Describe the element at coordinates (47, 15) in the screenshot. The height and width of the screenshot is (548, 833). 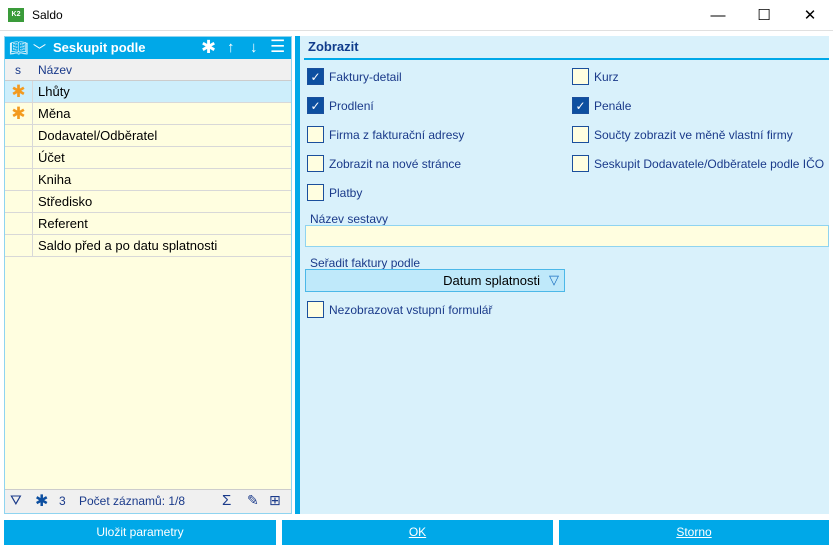
I see `window-title: Saldo` at that location.